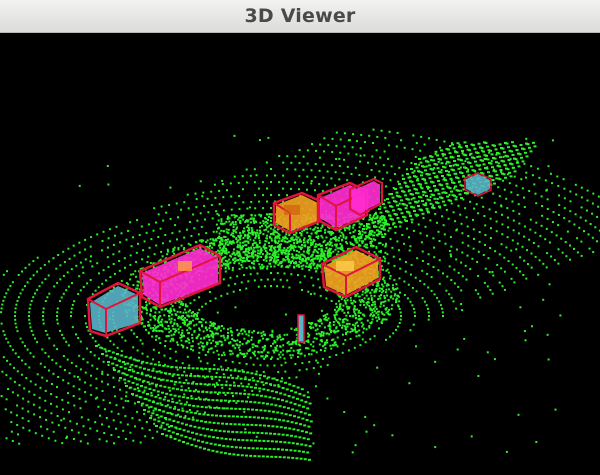 Image resolution: width=600 pixels, height=475 pixels. I want to click on window-titlebar: 3D Viewer, so click(300, 16).